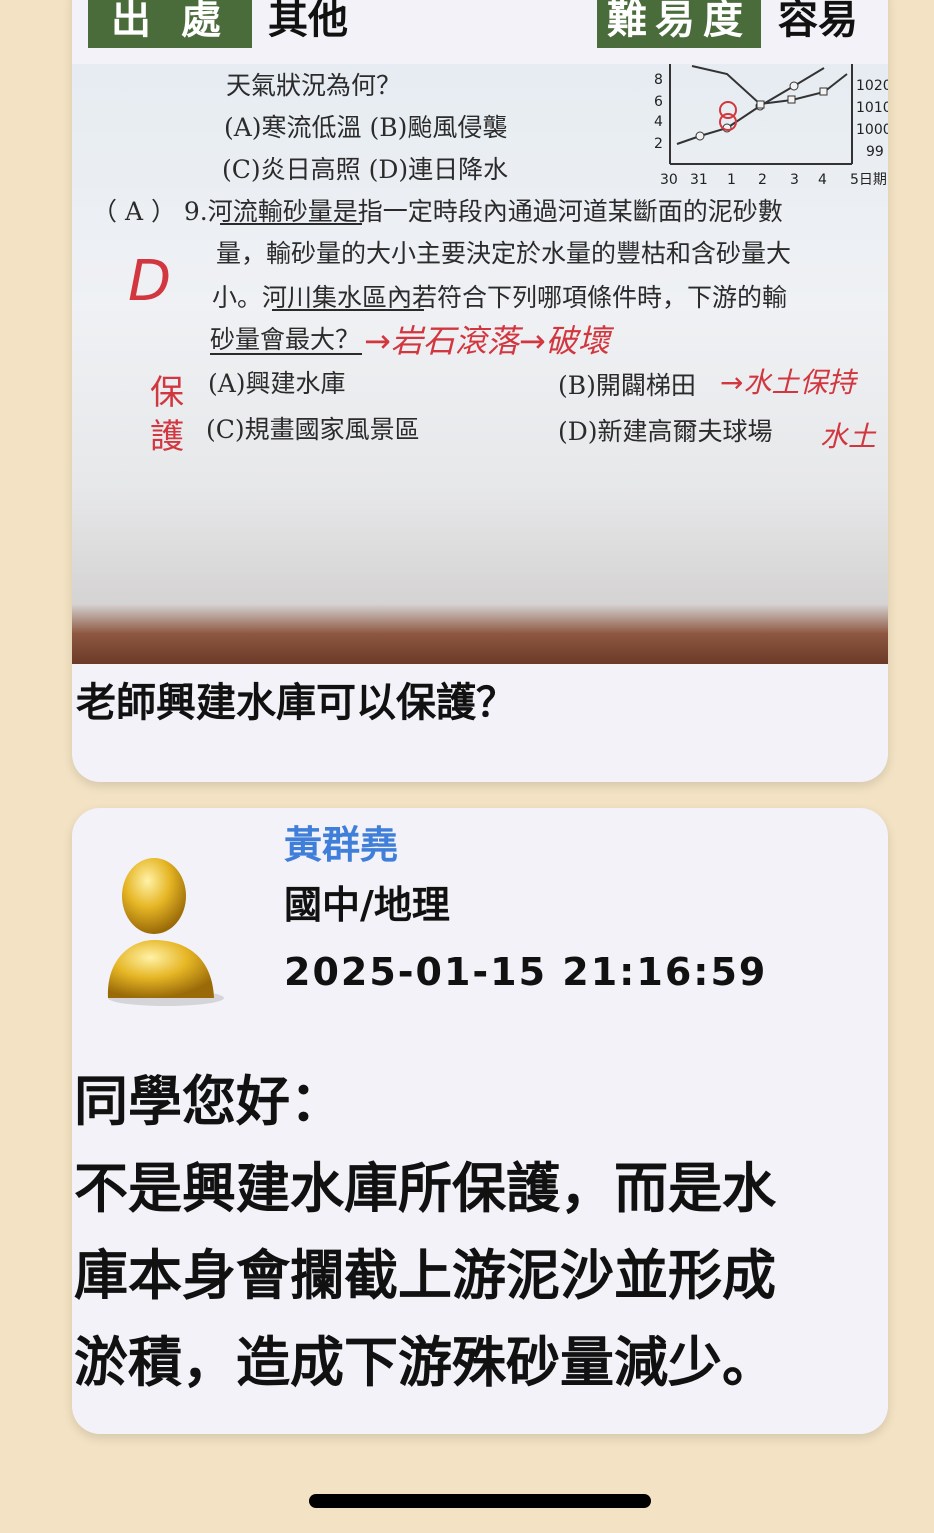 This screenshot has height=1533, width=934. What do you see at coordinates (365, 127) in the screenshot?
I see `exam-line: (A)寒流低溫 (B)颱風侵襲` at bounding box center [365, 127].